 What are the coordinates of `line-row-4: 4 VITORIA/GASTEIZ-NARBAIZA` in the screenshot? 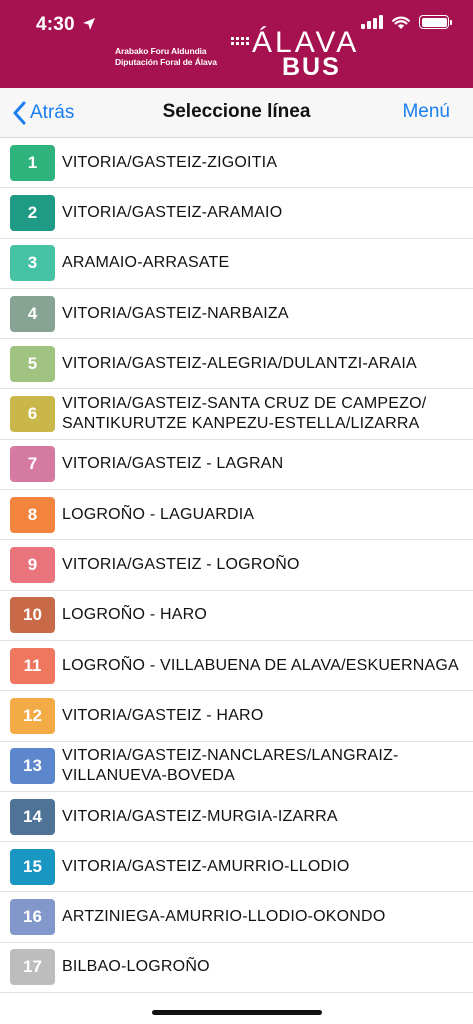 It's located at (236, 314).